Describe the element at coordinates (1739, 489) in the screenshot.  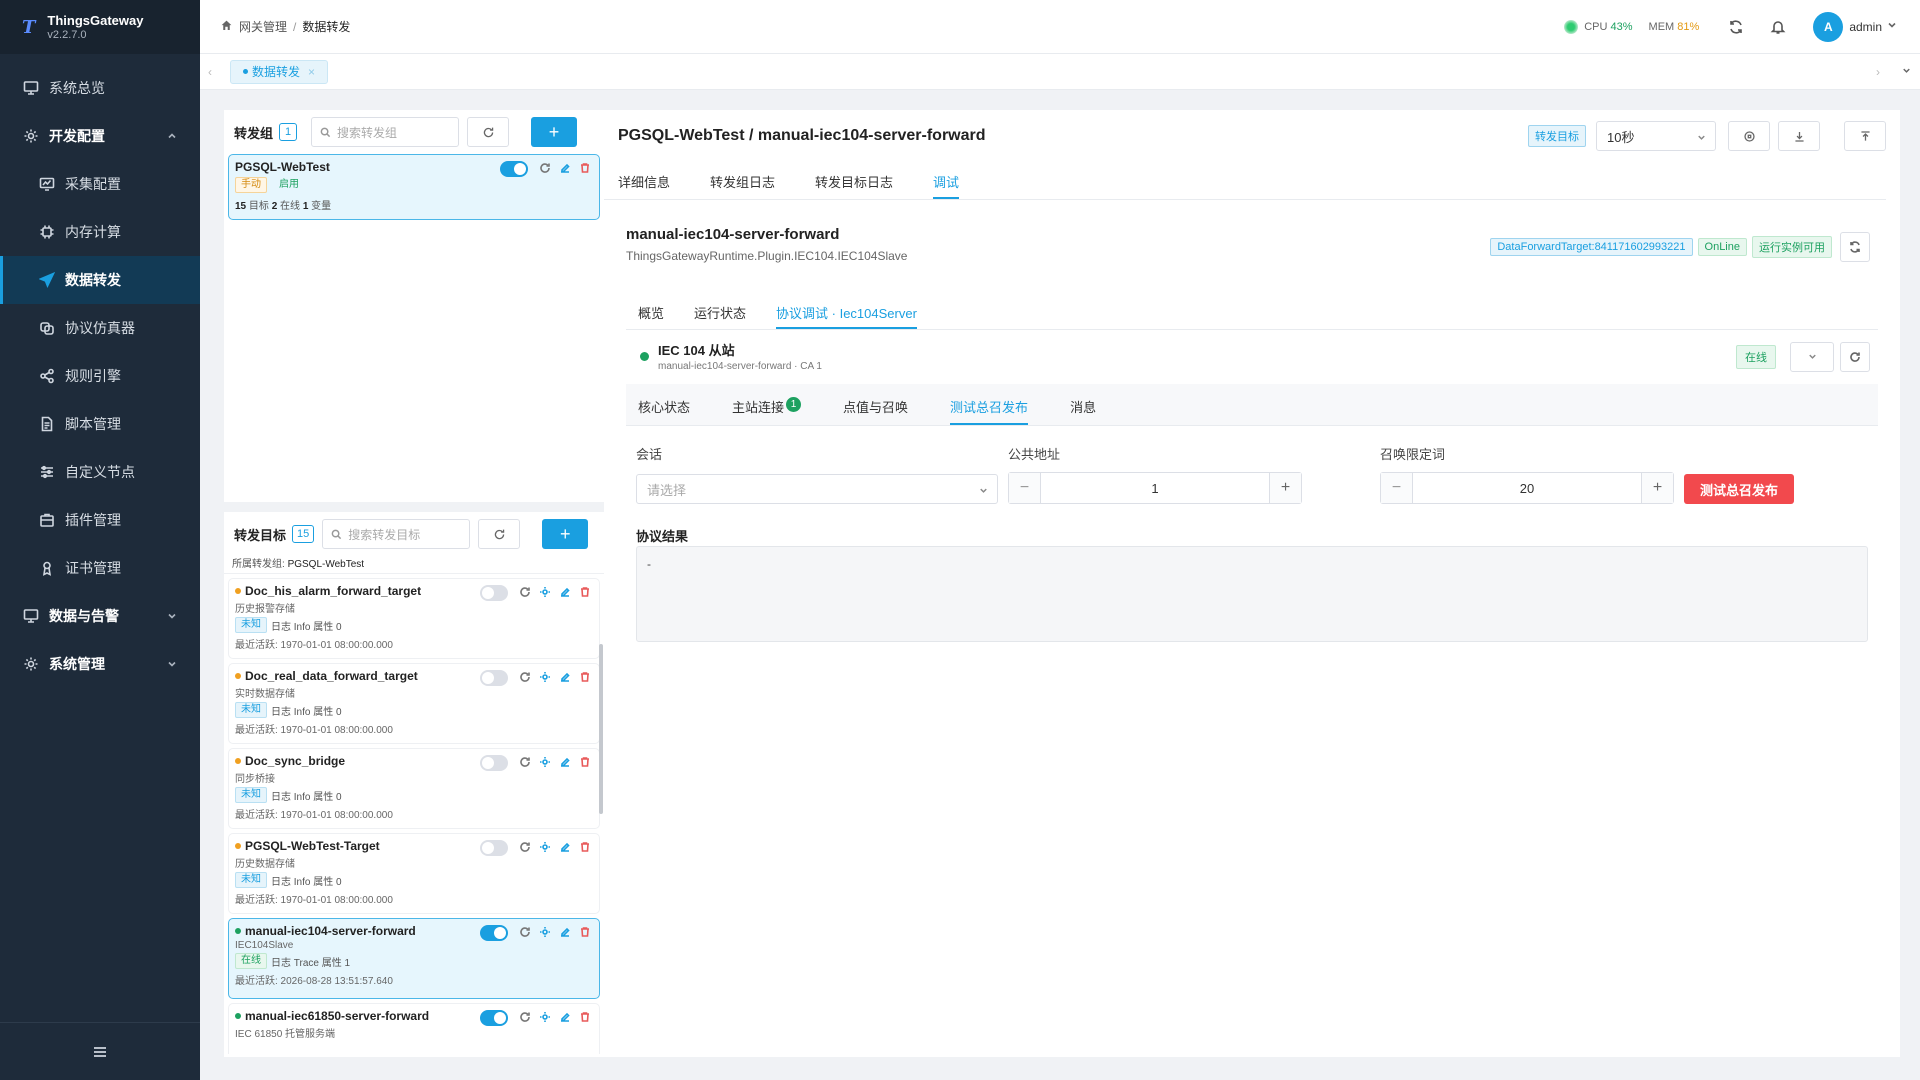
I see `test-general-interrogation-button: 测试总召发布` at that location.